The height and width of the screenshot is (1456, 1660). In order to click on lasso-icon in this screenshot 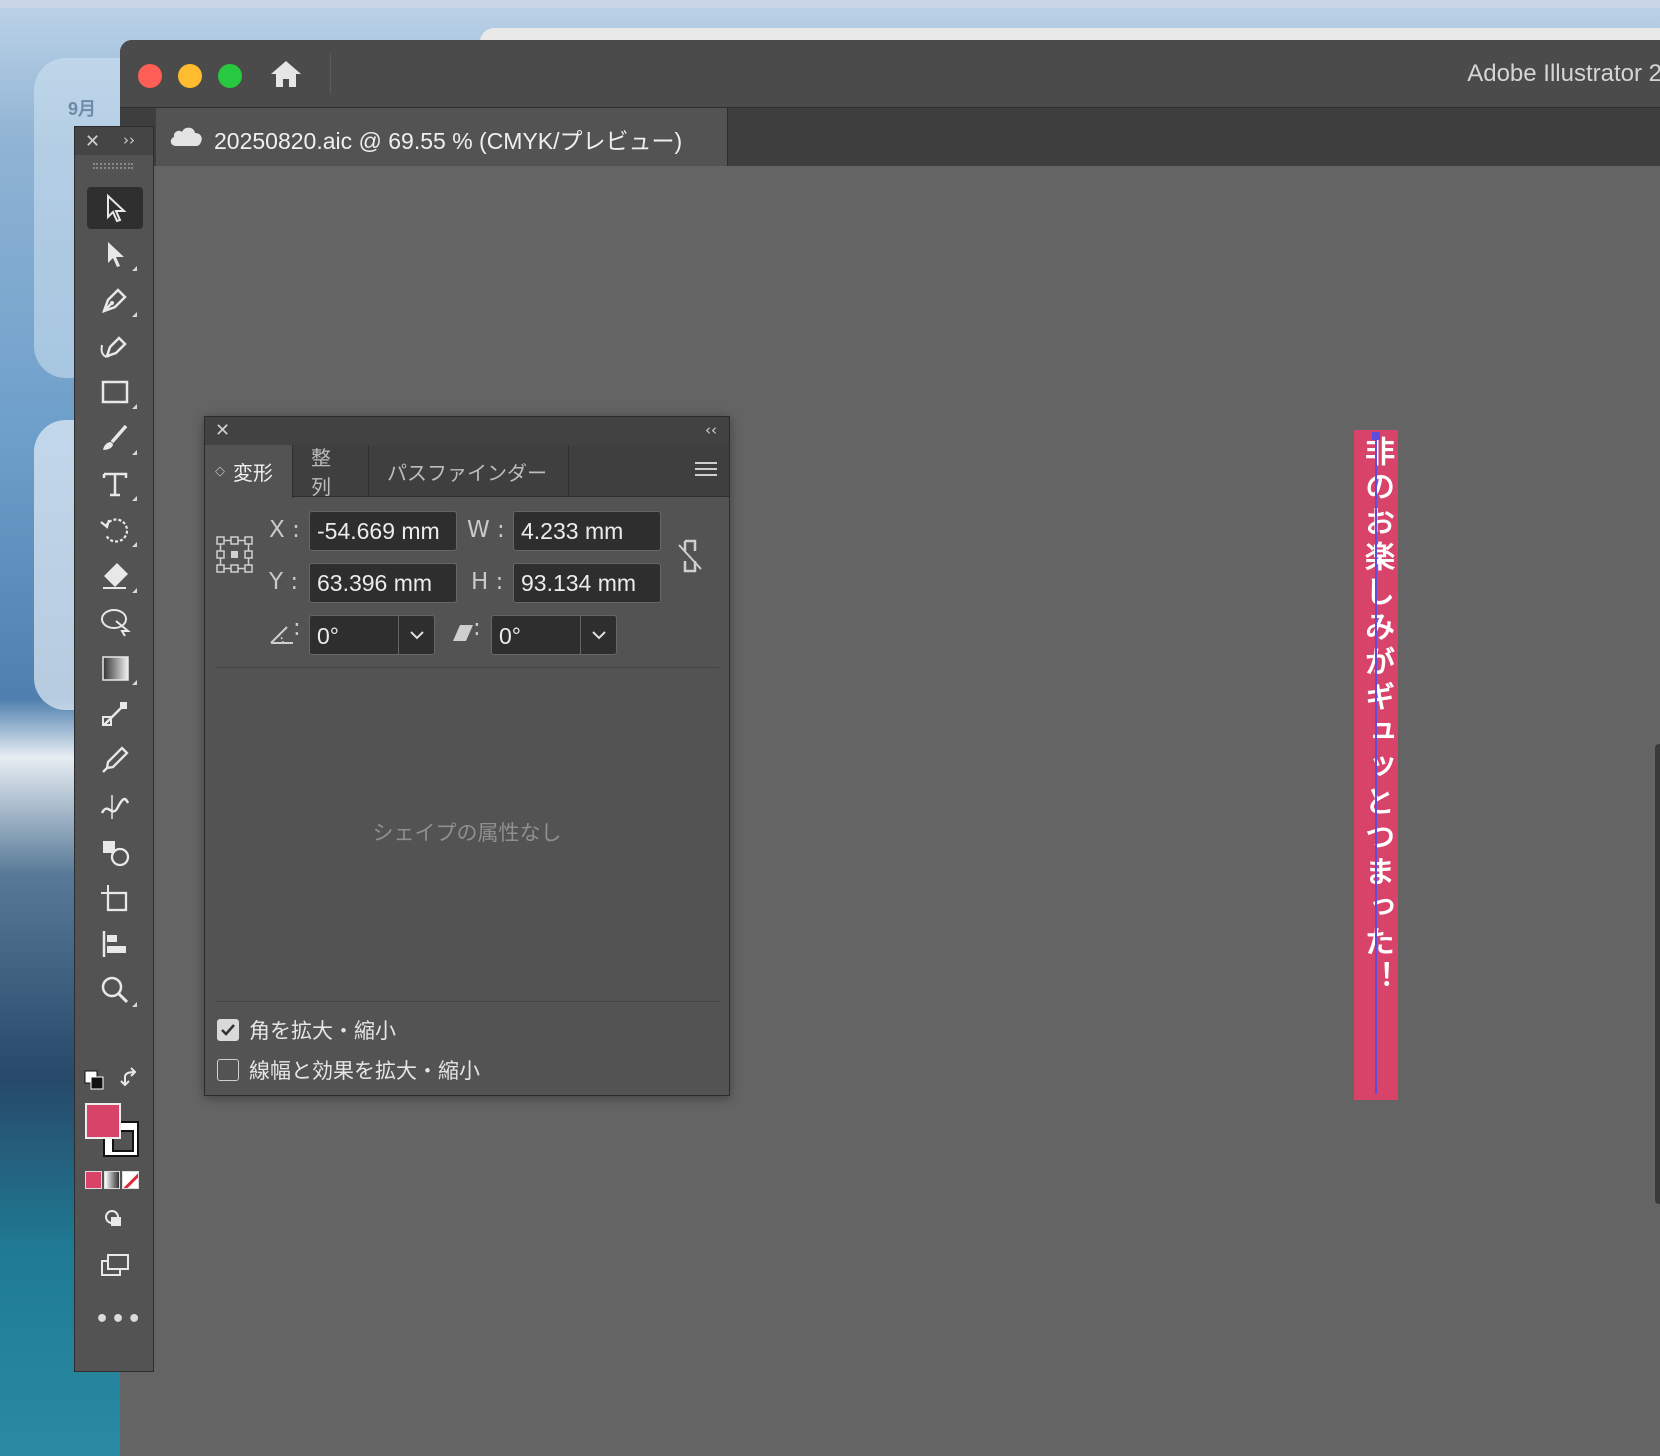, I will do `click(116, 623)`.